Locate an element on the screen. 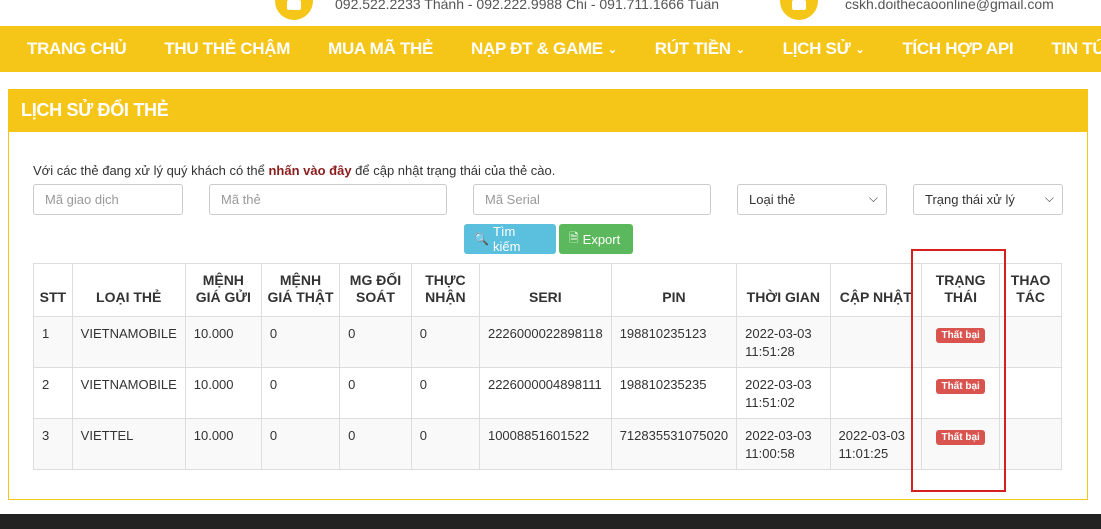  search-label: Tìm kiếm is located at coordinates (506, 239).